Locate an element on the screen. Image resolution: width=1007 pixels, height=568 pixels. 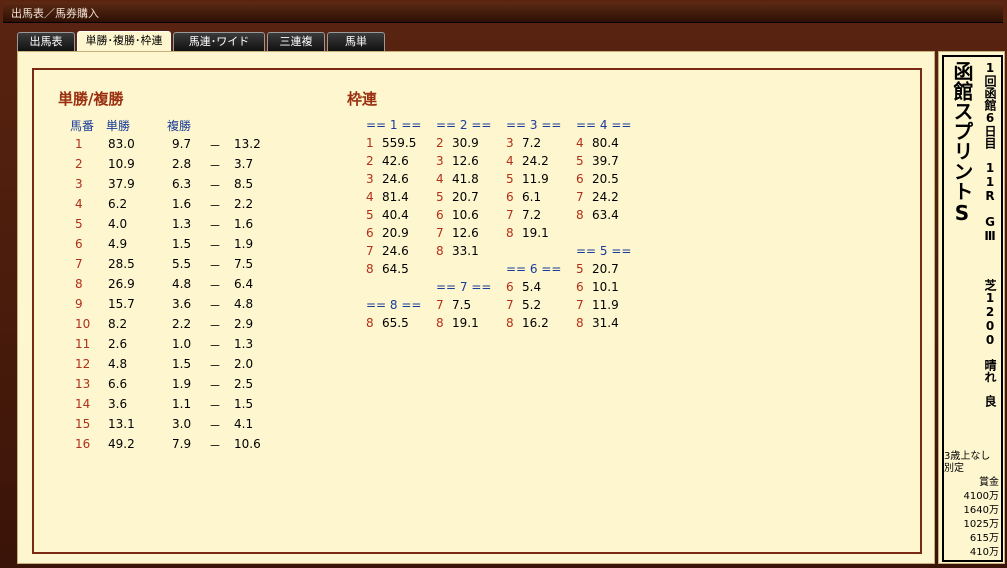
bracket-group-label: == 7 == is located at coordinates (464, 287).